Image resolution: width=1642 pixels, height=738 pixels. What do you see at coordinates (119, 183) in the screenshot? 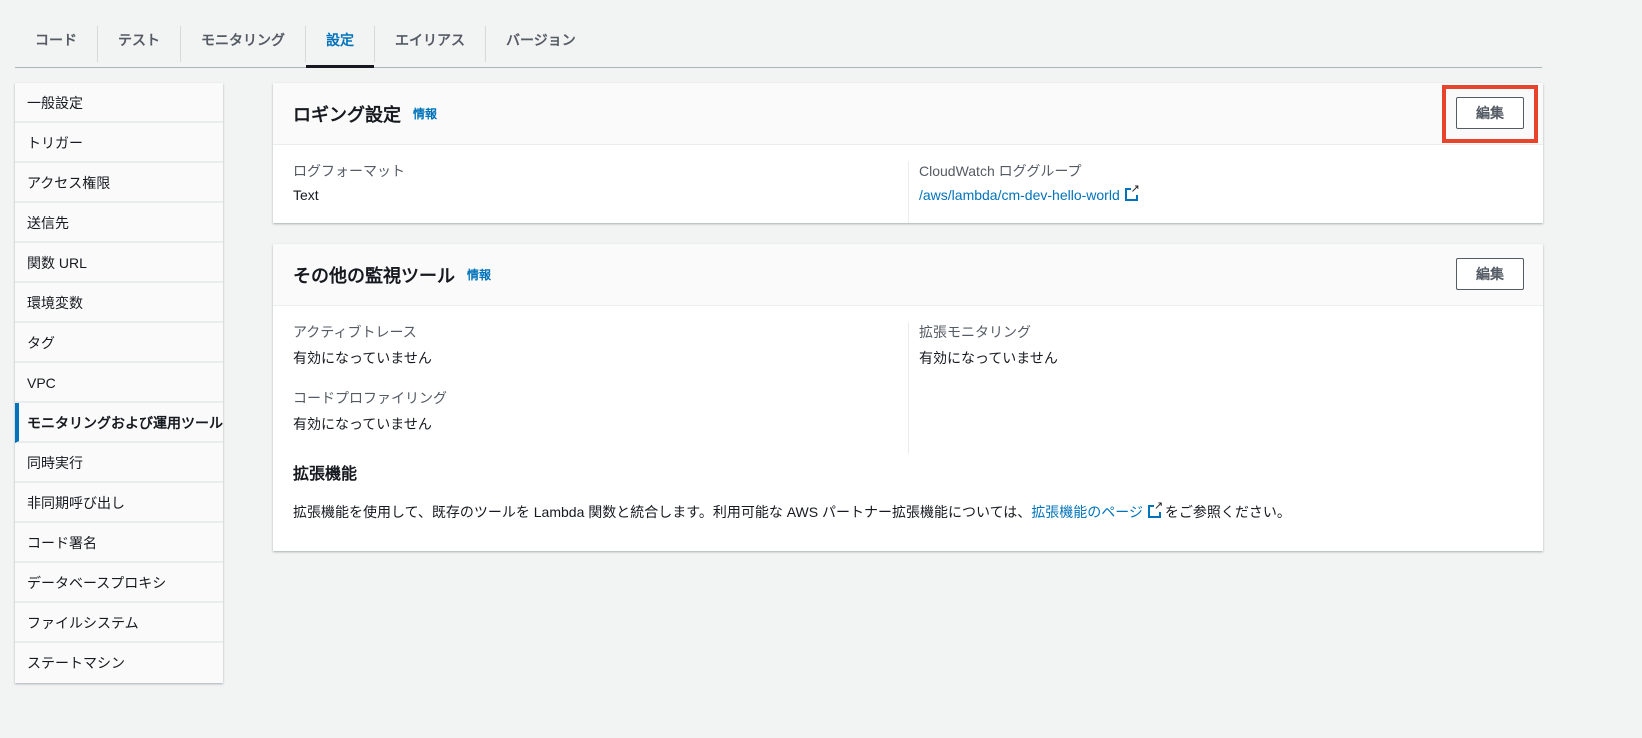
I see `sidebar-item-permissions: アクセス権限` at bounding box center [119, 183].